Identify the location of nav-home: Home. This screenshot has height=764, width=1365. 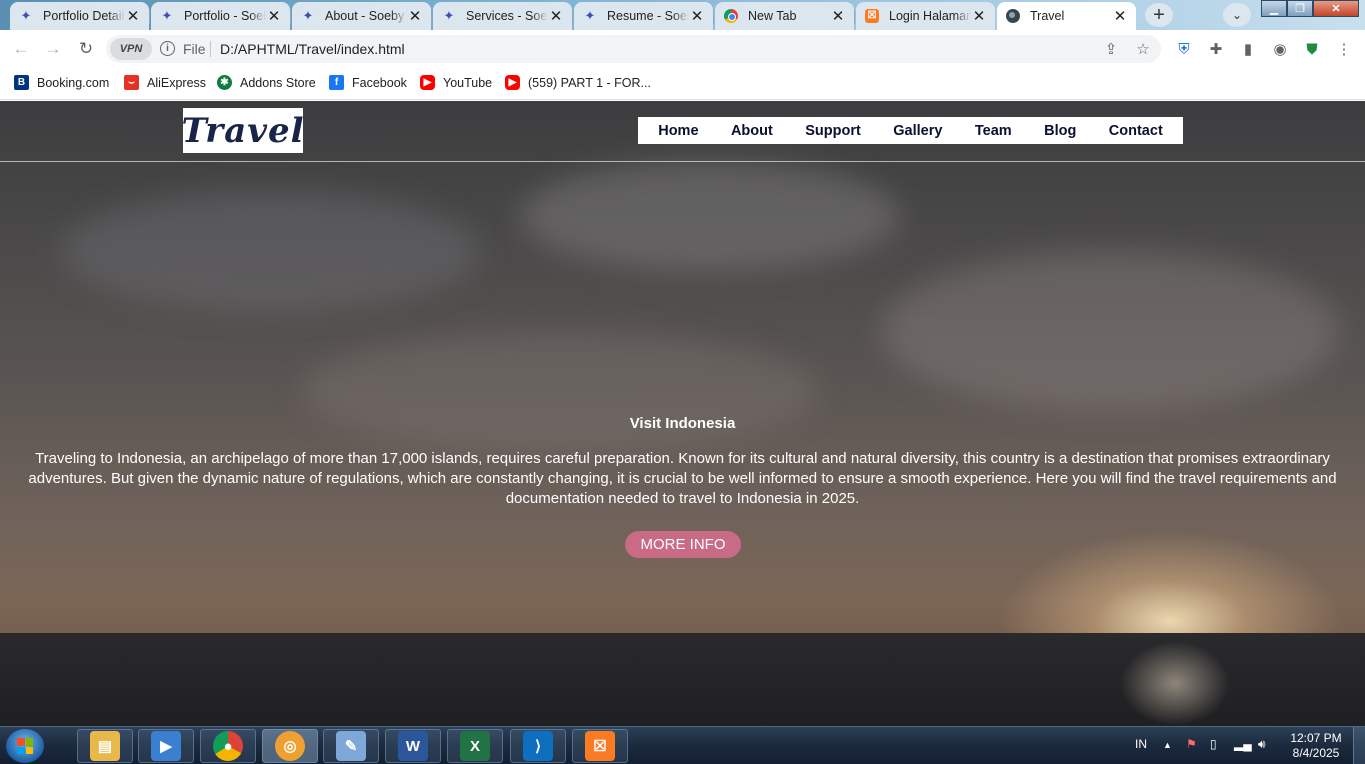
(678, 131).